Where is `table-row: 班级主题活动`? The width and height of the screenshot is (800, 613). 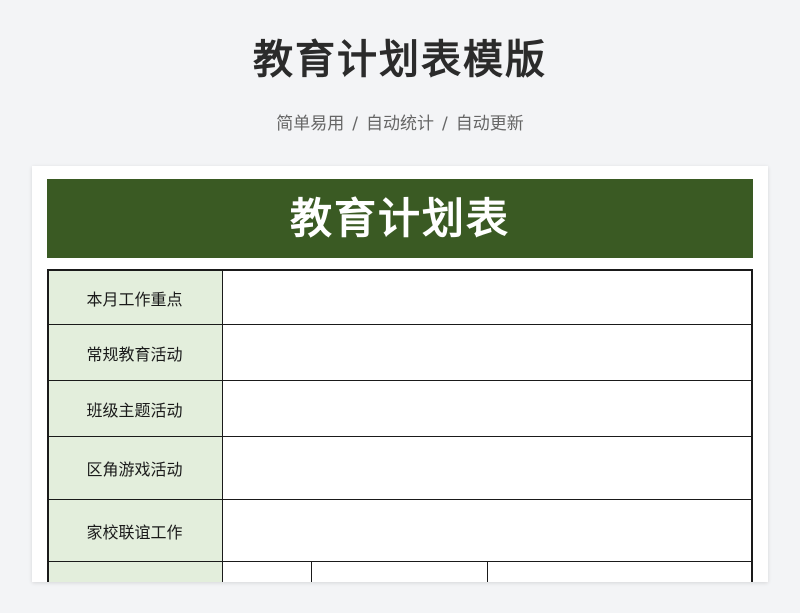
table-row: 班级主题活动 is located at coordinates (400, 409).